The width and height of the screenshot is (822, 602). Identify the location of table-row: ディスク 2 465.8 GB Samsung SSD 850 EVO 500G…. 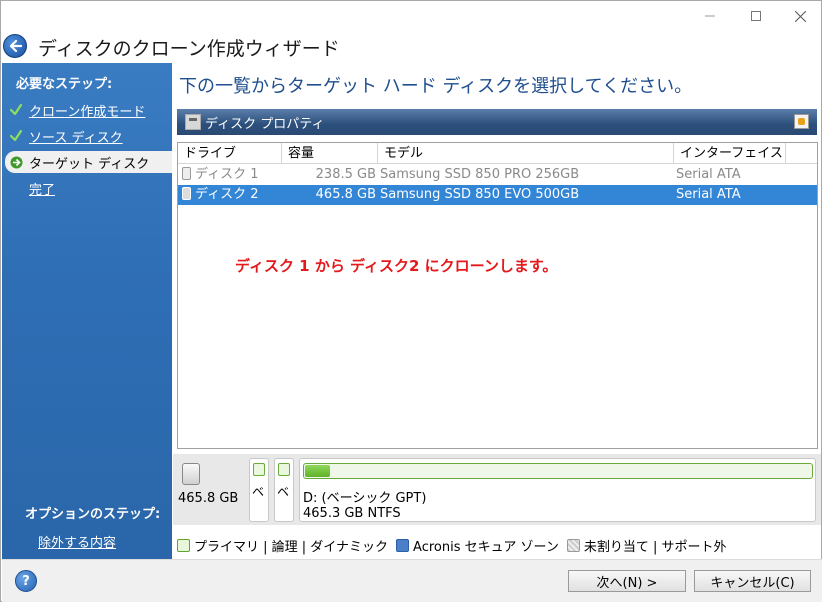
(497, 195).